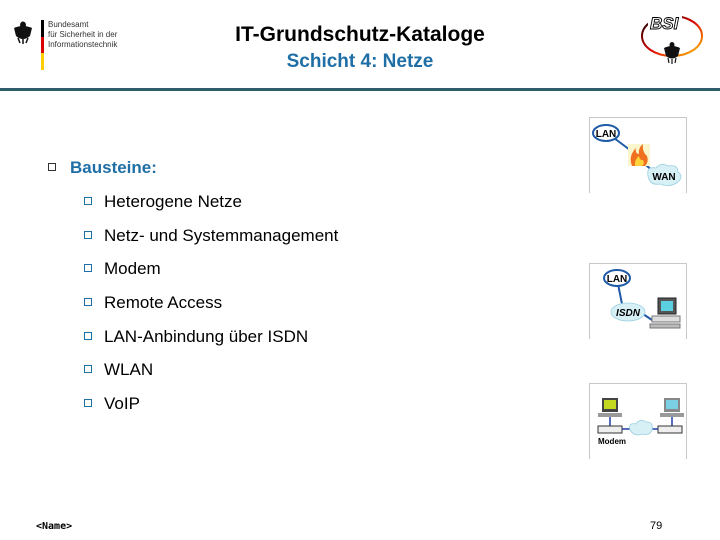 The image size is (720, 540). Describe the element at coordinates (638, 301) in the screenshot. I see `isdn-illustration: LAN ISDN` at that location.